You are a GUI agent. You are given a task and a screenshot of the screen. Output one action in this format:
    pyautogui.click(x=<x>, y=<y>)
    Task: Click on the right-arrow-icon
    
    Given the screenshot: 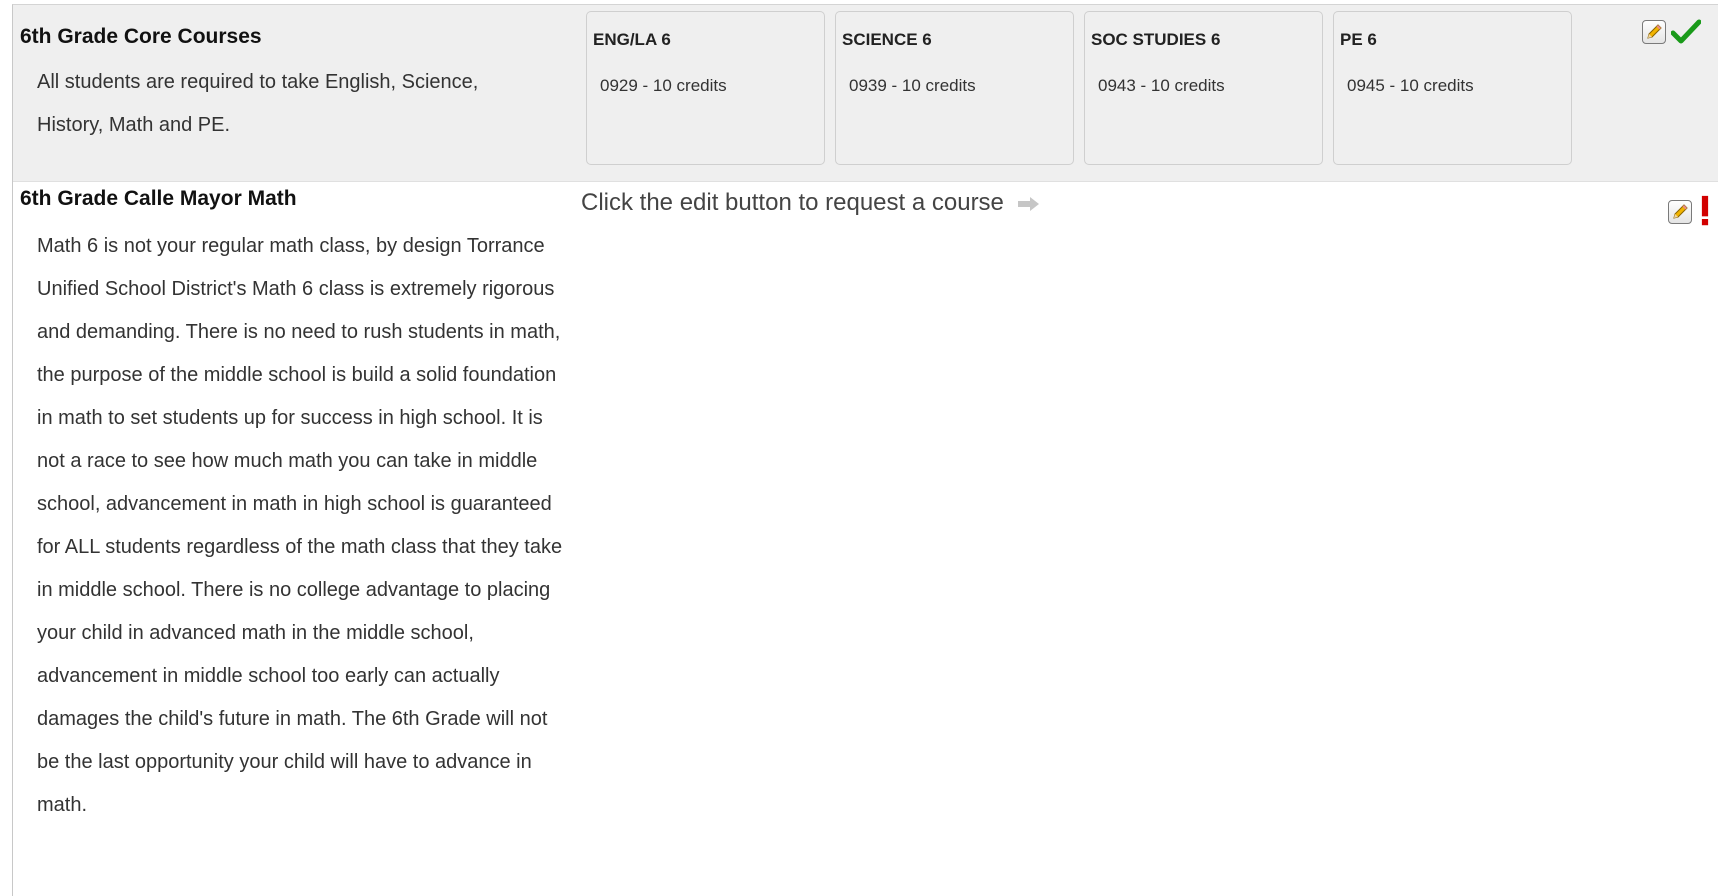 What is the action you would take?
    pyautogui.click(x=1028, y=203)
    